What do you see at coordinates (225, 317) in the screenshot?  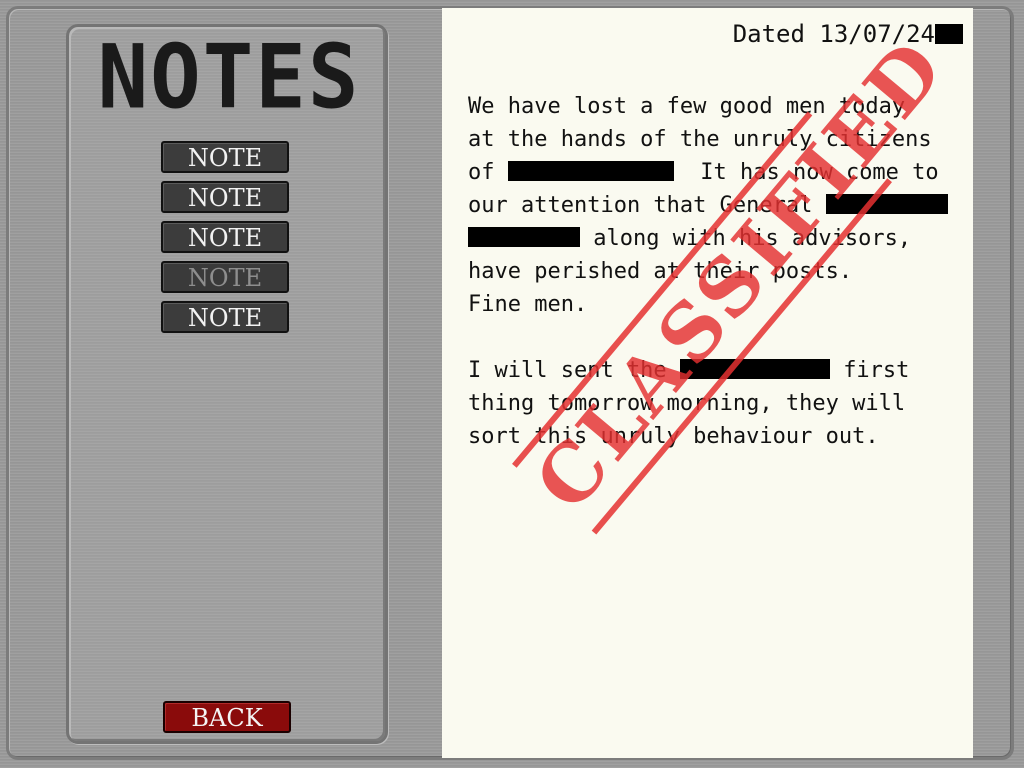 I see `note-button-5: NOTE` at bounding box center [225, 317].